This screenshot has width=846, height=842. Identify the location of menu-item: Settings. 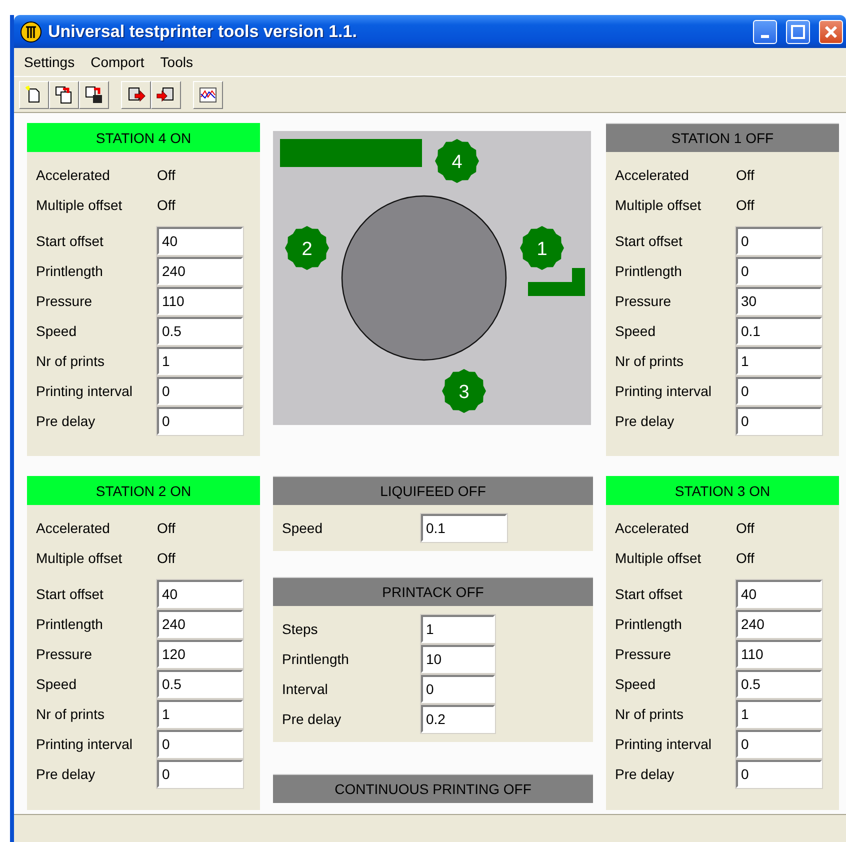
(49, 62).